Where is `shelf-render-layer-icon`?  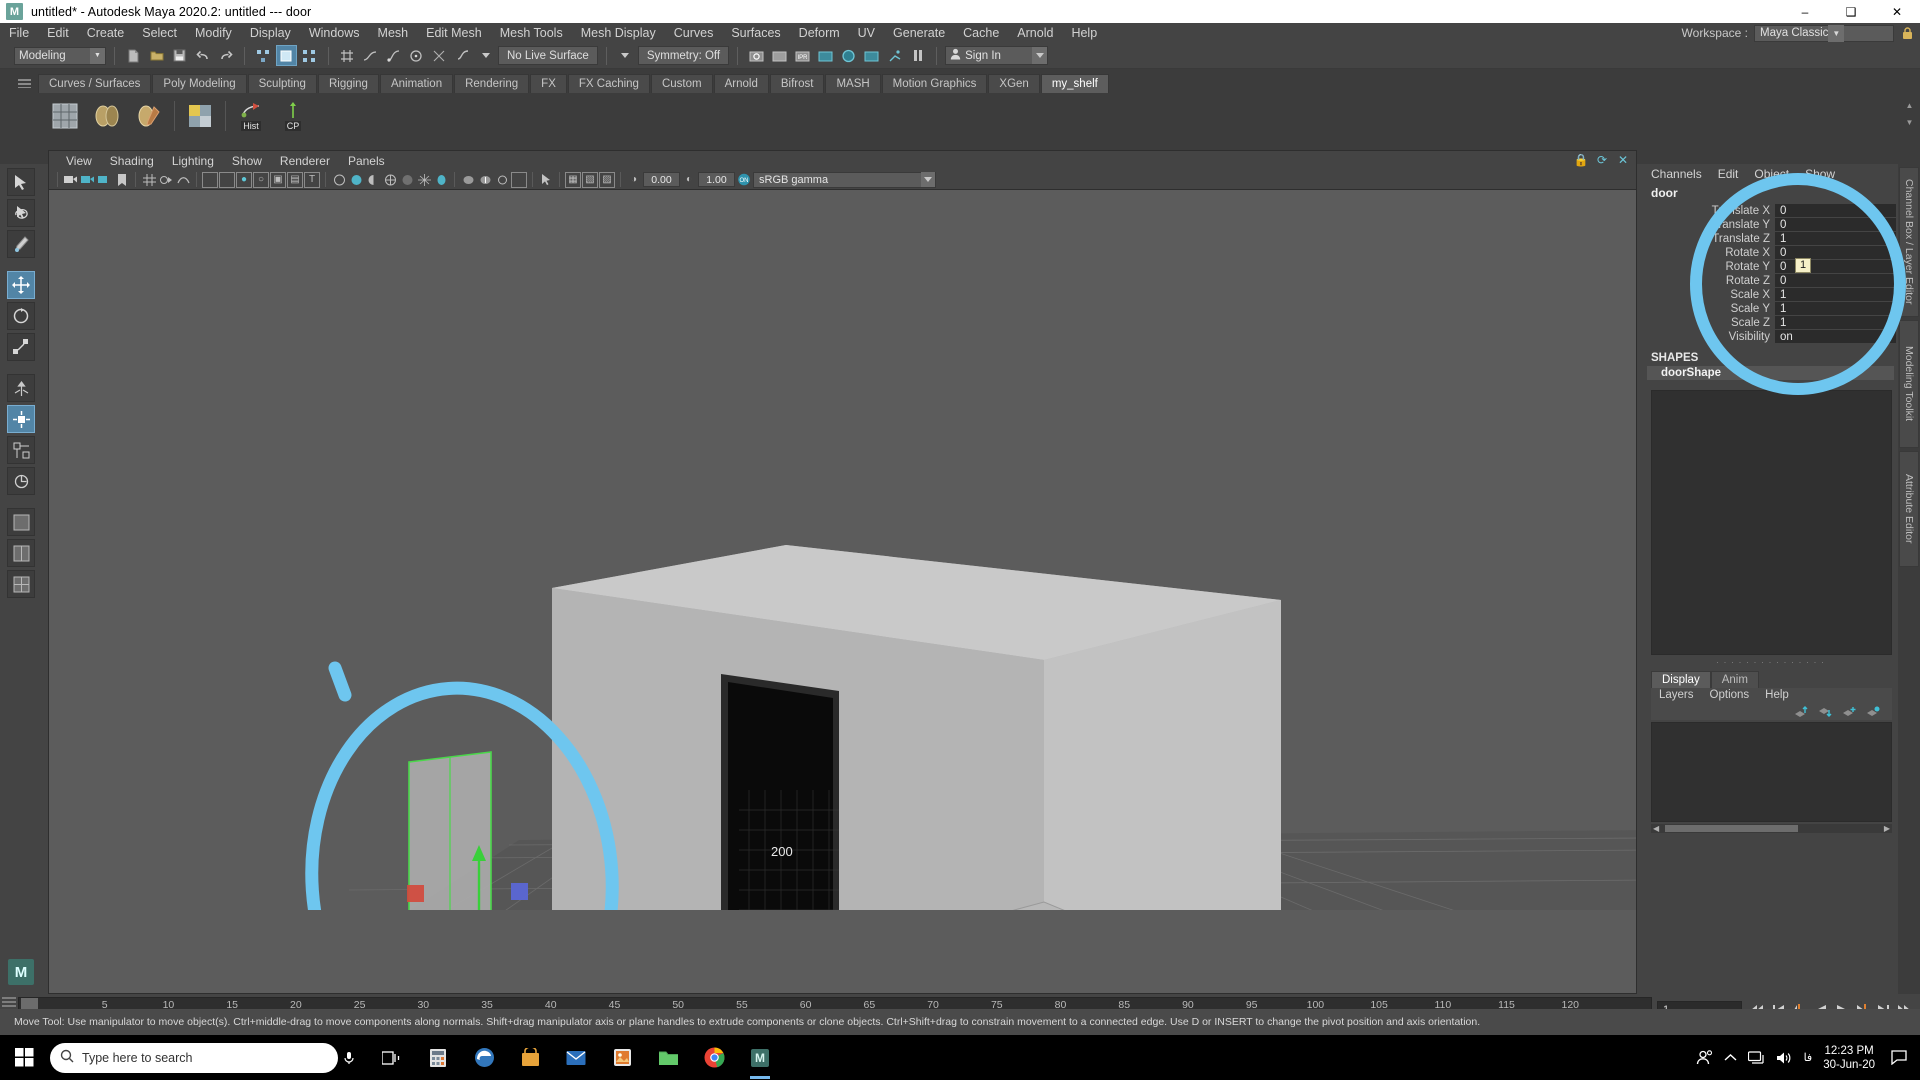
shelf-render-layer-icon is located at coordinates (200, 116).